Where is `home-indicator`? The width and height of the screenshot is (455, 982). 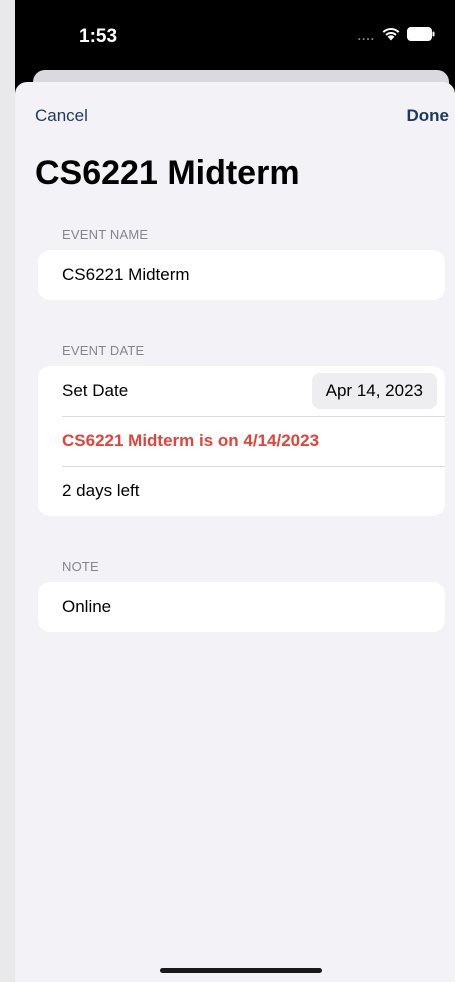 home-indicator is located at coordinates (241, 970).